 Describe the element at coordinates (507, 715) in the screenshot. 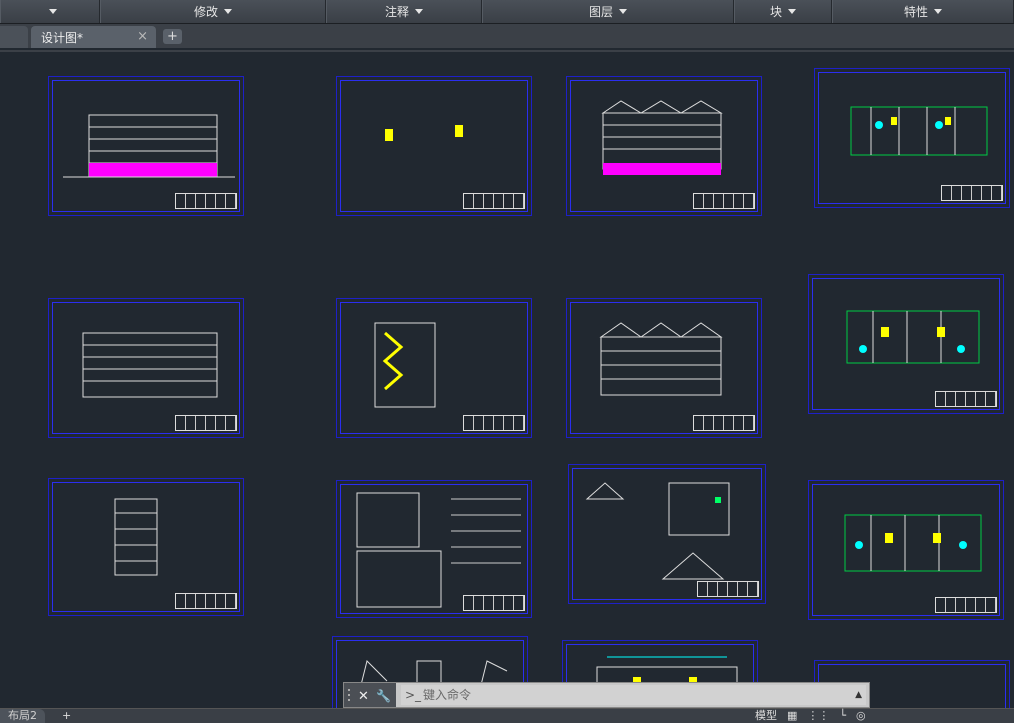

I see `status-bar: 布局2 + 模型 ▦ ⋮⋮ └ ◎` at that location.